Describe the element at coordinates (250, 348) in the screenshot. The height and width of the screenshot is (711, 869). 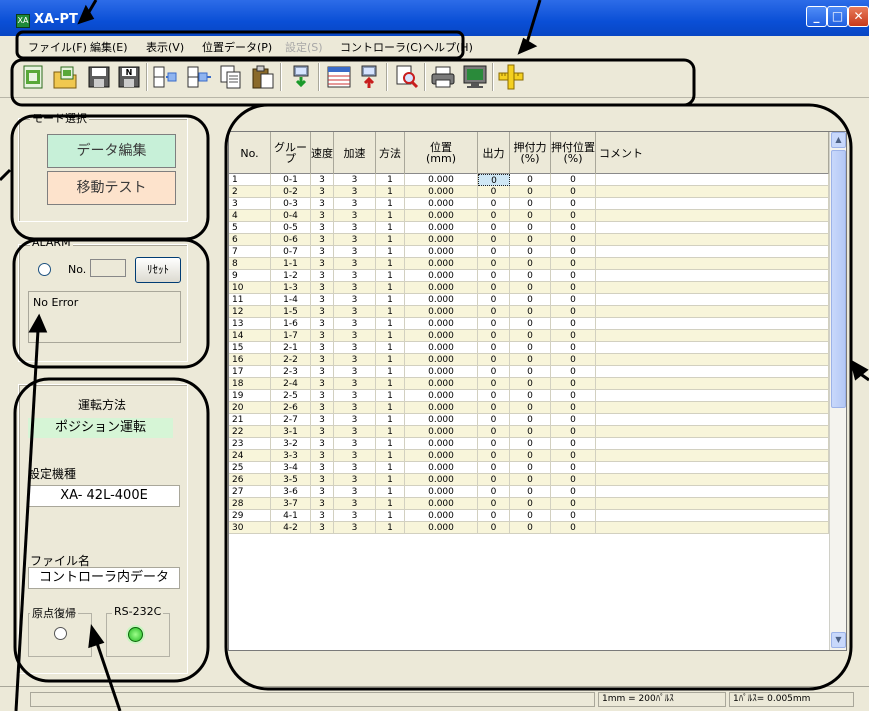
I see `cell-no: 15` at that location.